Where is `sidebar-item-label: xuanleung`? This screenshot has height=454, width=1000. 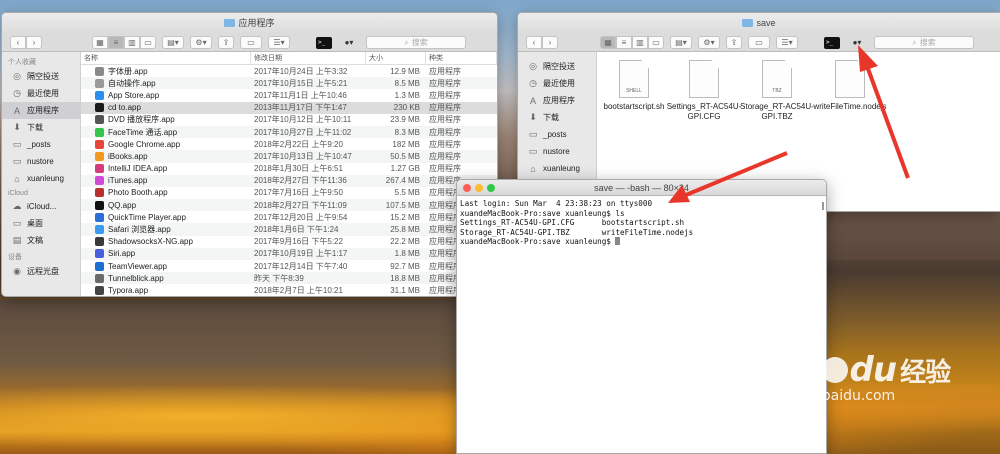 sidebar-item-label: xuanleung is located at coordinates (561, 168).